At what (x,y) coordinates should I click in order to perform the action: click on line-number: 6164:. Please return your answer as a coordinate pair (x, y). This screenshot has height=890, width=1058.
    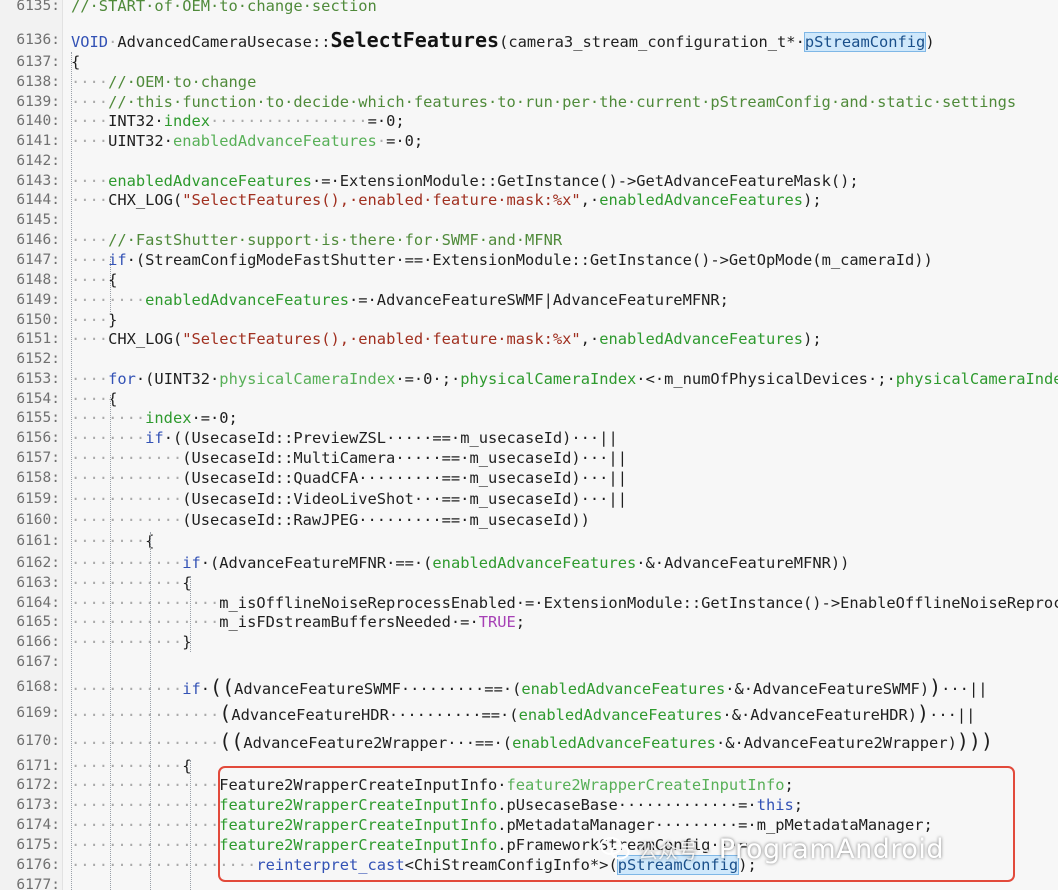
    Looking at the image, I should click on (38, 603).